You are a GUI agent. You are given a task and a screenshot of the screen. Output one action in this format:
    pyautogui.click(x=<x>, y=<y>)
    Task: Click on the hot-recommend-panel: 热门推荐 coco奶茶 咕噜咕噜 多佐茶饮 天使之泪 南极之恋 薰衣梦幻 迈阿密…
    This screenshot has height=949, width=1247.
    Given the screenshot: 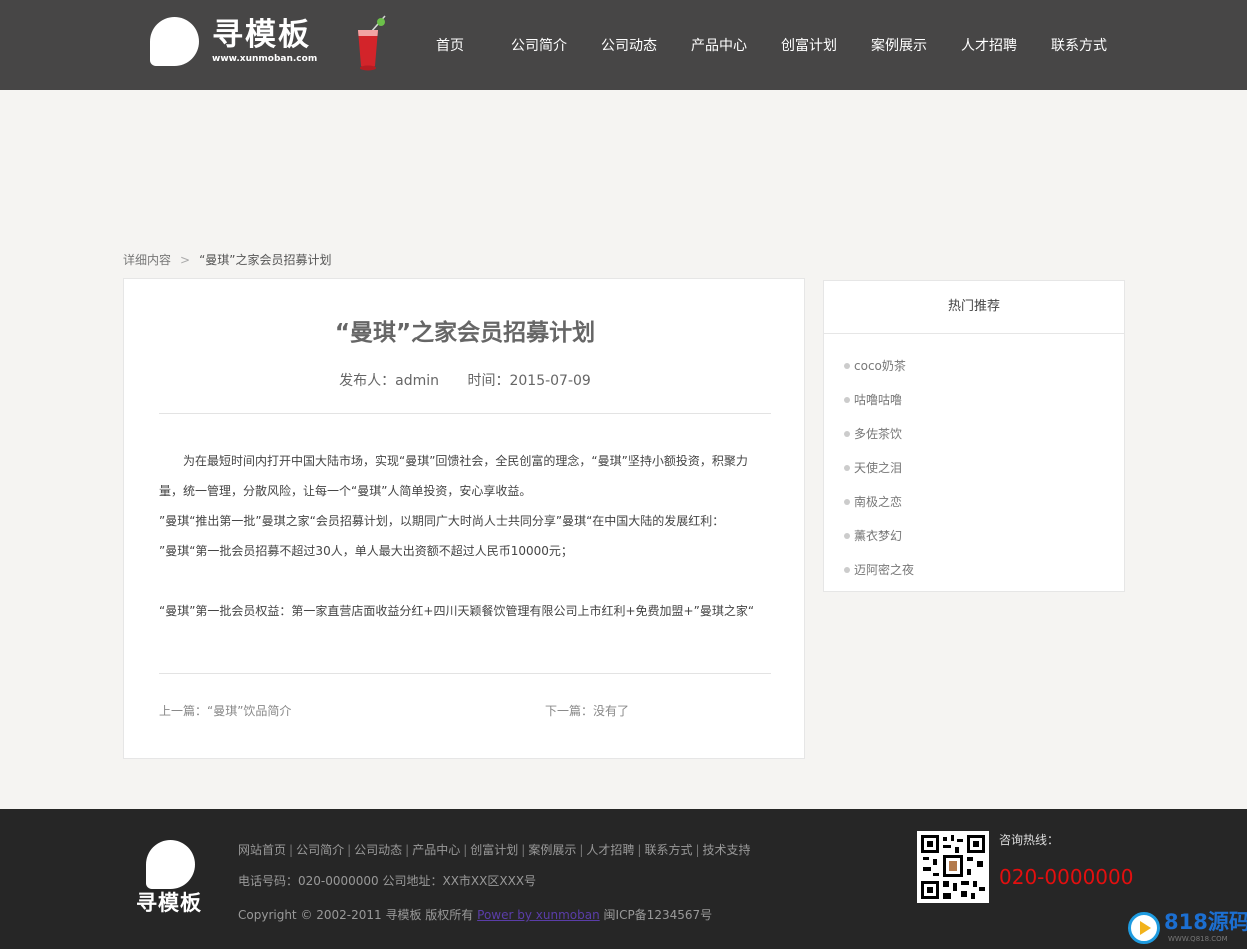 What is the action you would take?
    pyautogui.click(x=974, y=436)
    